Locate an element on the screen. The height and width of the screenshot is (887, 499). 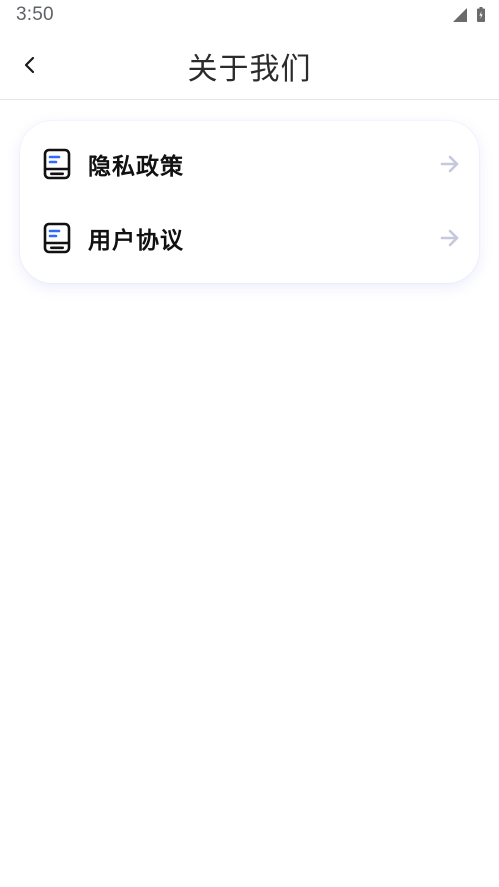
status-bar: 3:50 is located at coordinates (249, 15).